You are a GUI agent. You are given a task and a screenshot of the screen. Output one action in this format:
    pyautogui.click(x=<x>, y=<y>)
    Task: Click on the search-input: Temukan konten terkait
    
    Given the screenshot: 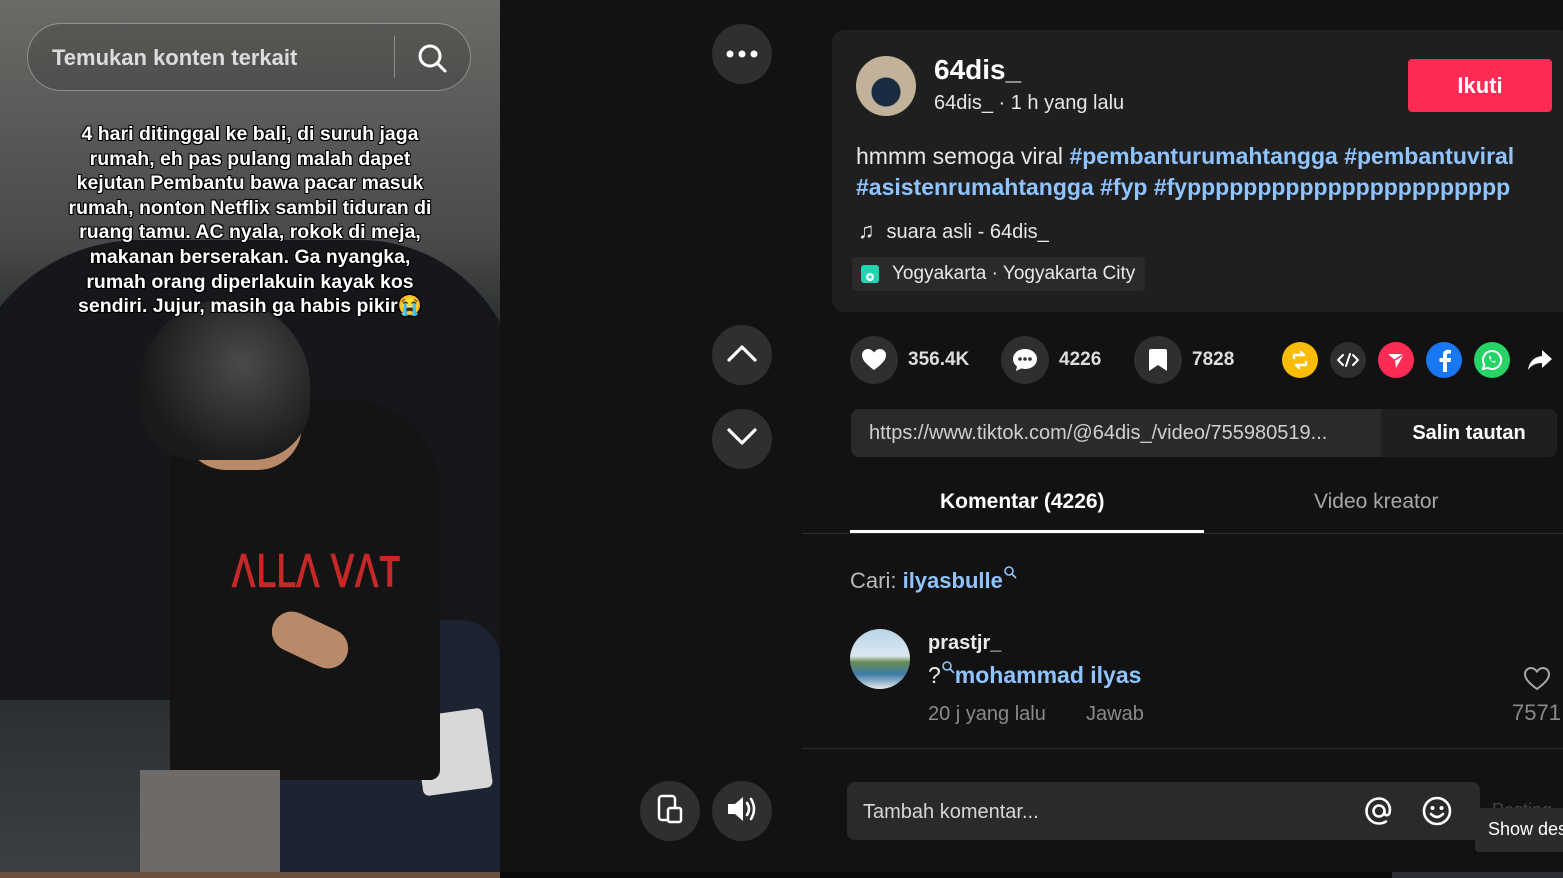 What is the action you would take?
    pyautogui.click(x=174, y=58)
    